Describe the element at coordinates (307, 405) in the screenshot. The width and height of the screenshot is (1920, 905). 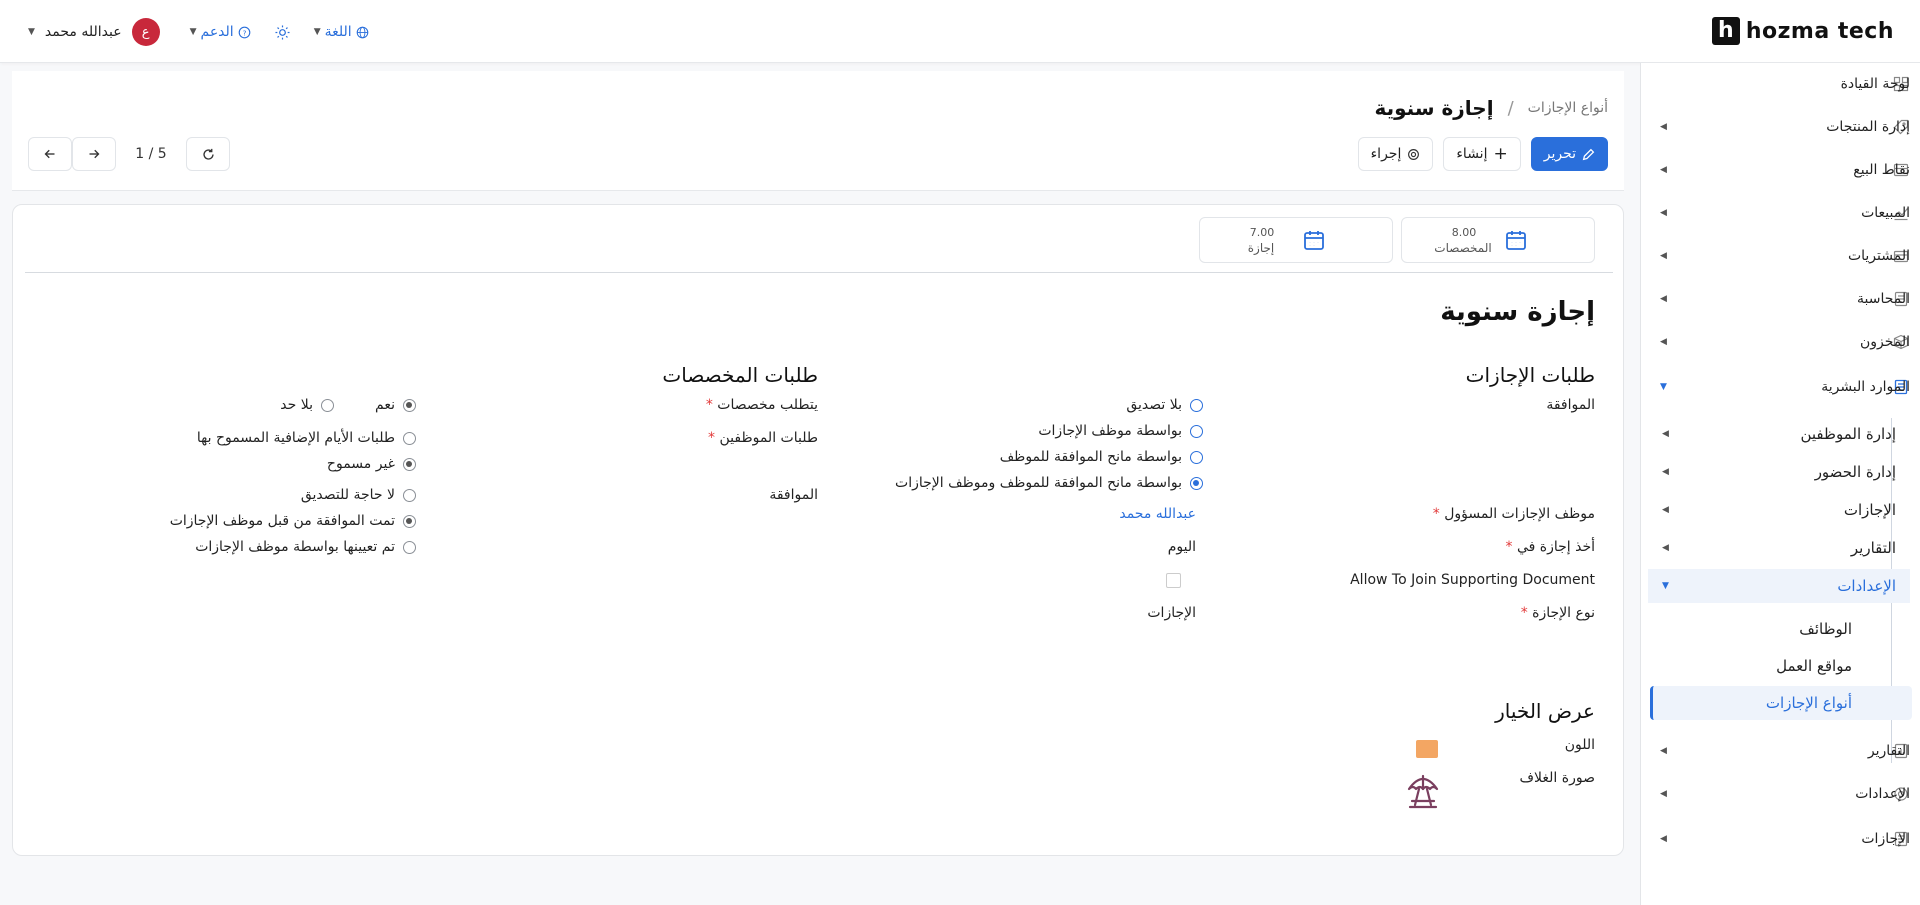
I see `requires-allocation-option: بلا حد` at that location.